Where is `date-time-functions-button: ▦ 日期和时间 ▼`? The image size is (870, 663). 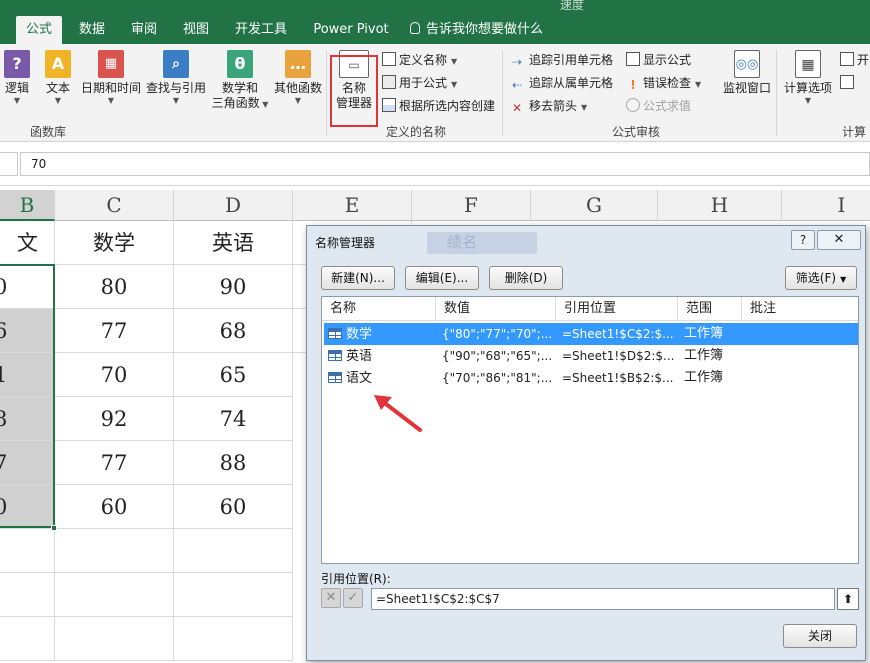 date-time-functions-button: ▦ 日期和时间 ▼ is located at coordinates (111, 77).